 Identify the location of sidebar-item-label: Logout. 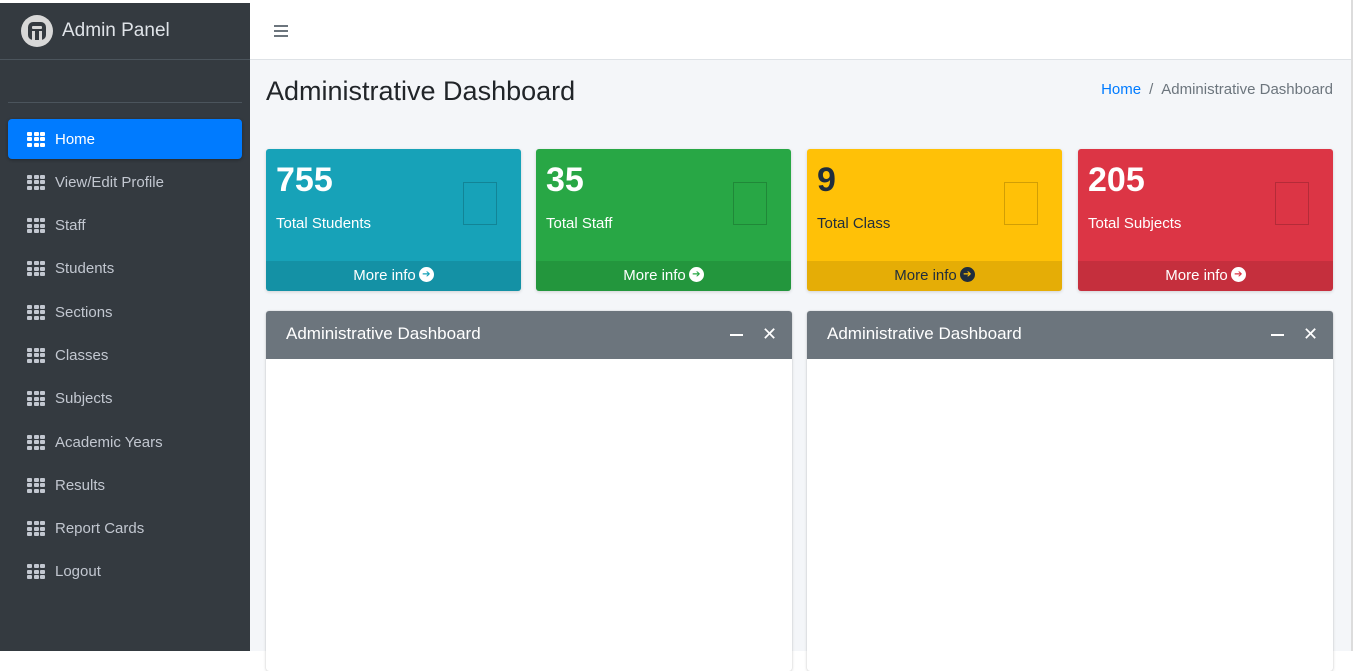
(78, 572).